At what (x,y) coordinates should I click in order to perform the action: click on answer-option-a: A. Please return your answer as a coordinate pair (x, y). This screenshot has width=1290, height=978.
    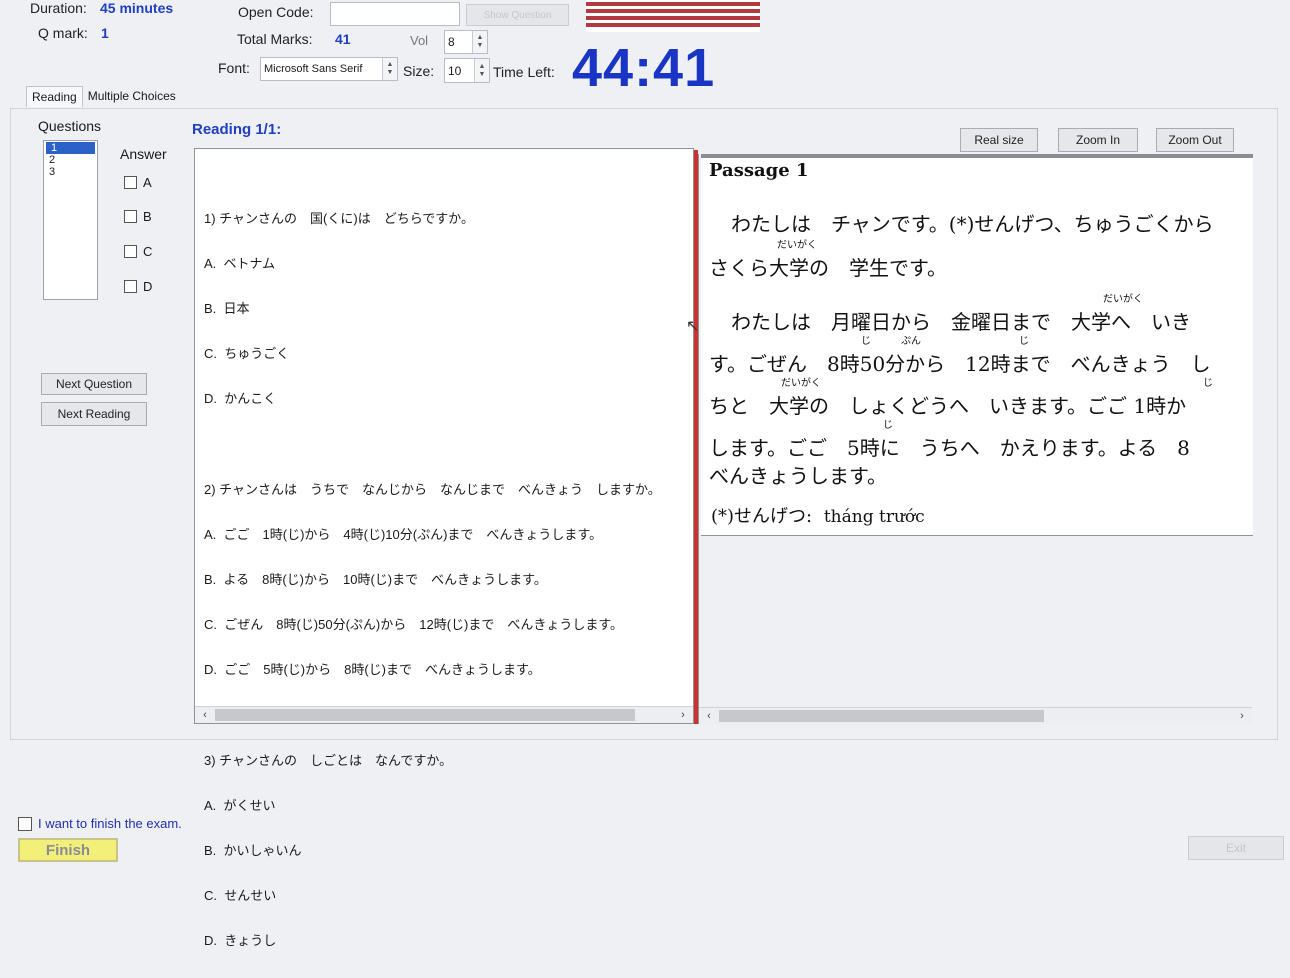
    Looking at the image, I should click on (138, 182).